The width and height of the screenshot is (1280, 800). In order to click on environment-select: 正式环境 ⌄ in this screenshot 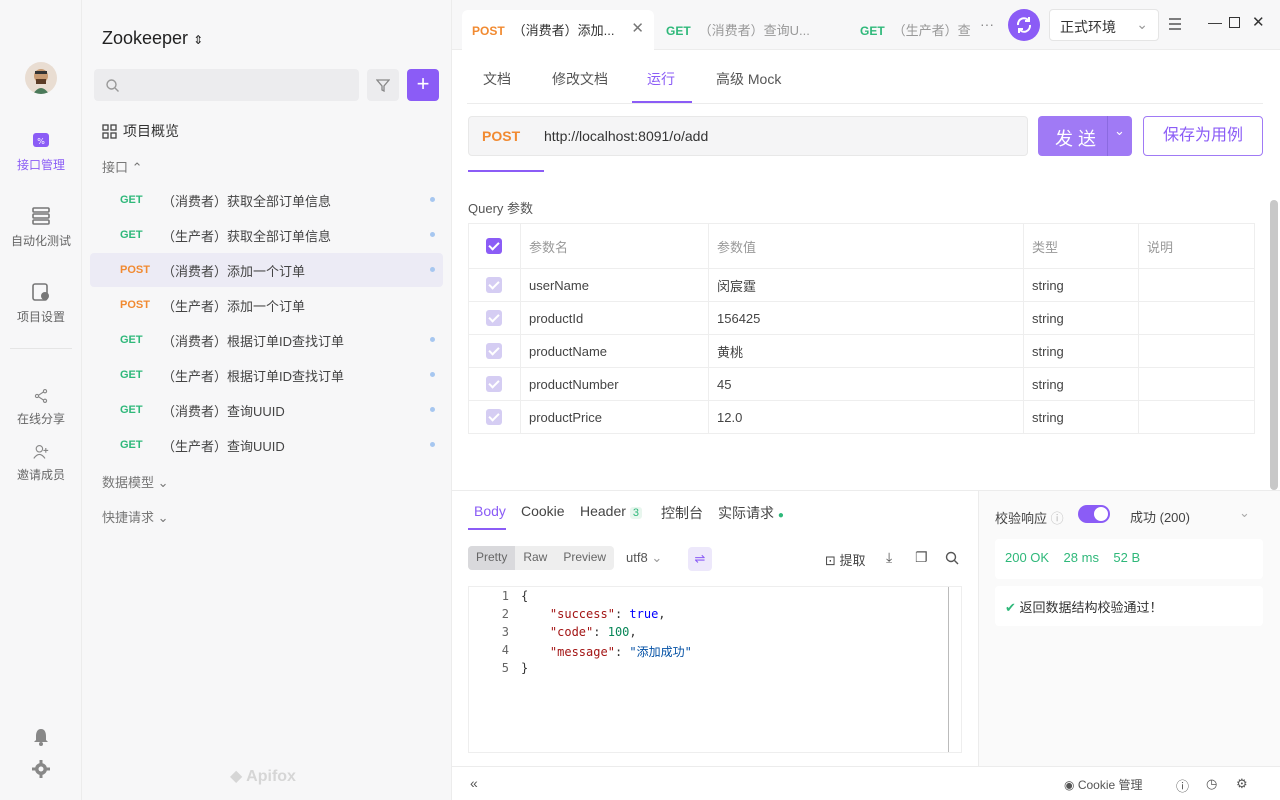, I will do `click(1104, 25)`.